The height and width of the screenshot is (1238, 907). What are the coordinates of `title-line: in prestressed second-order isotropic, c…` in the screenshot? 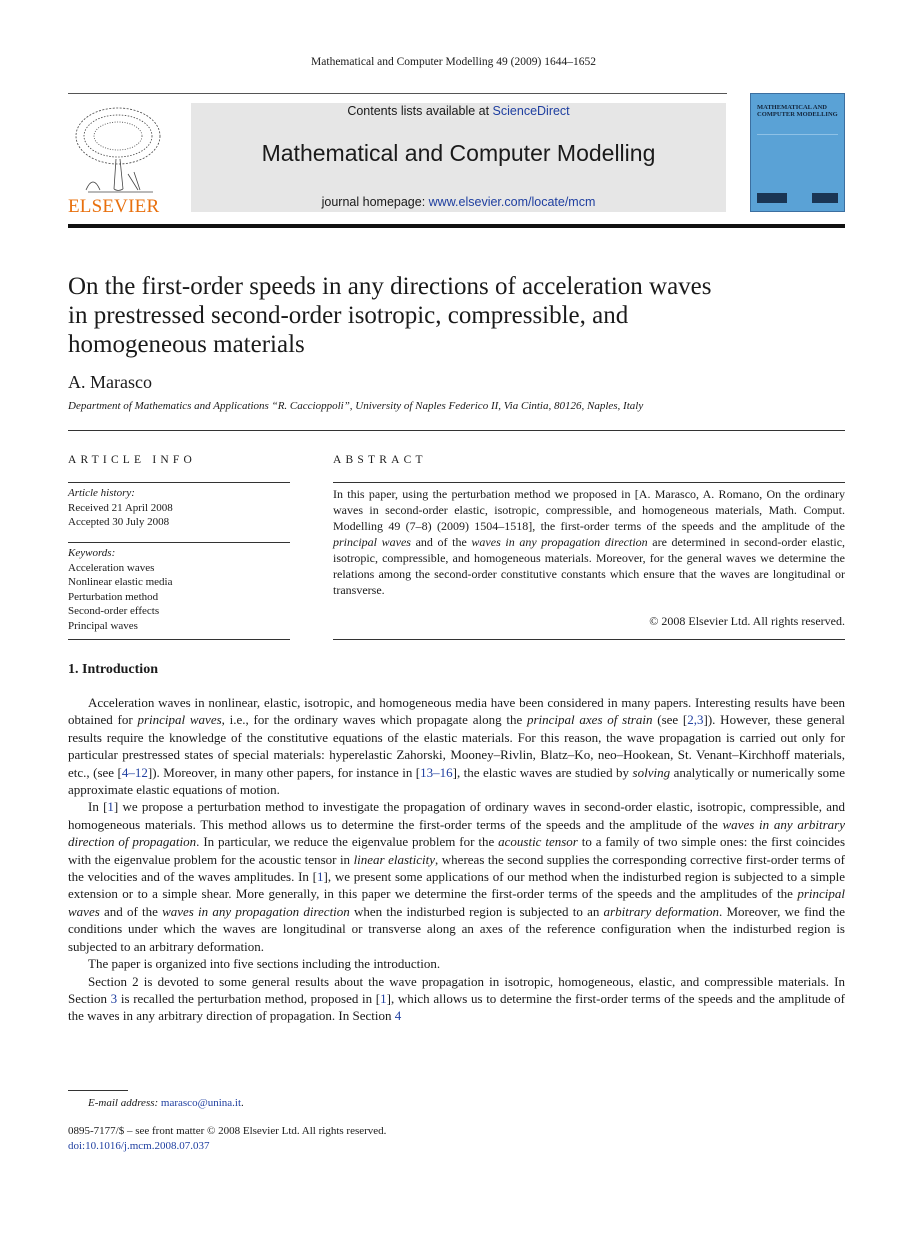 It's located at (348, 315).